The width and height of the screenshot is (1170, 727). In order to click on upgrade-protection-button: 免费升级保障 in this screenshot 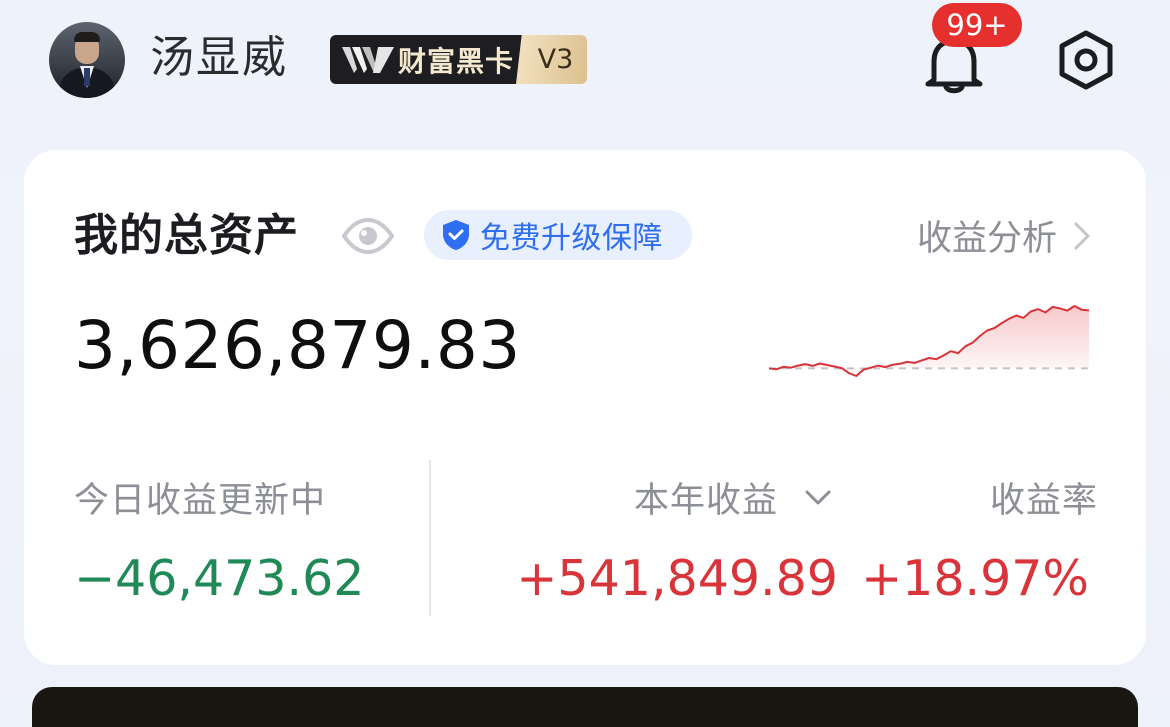, I will do `click(558, 235)`.